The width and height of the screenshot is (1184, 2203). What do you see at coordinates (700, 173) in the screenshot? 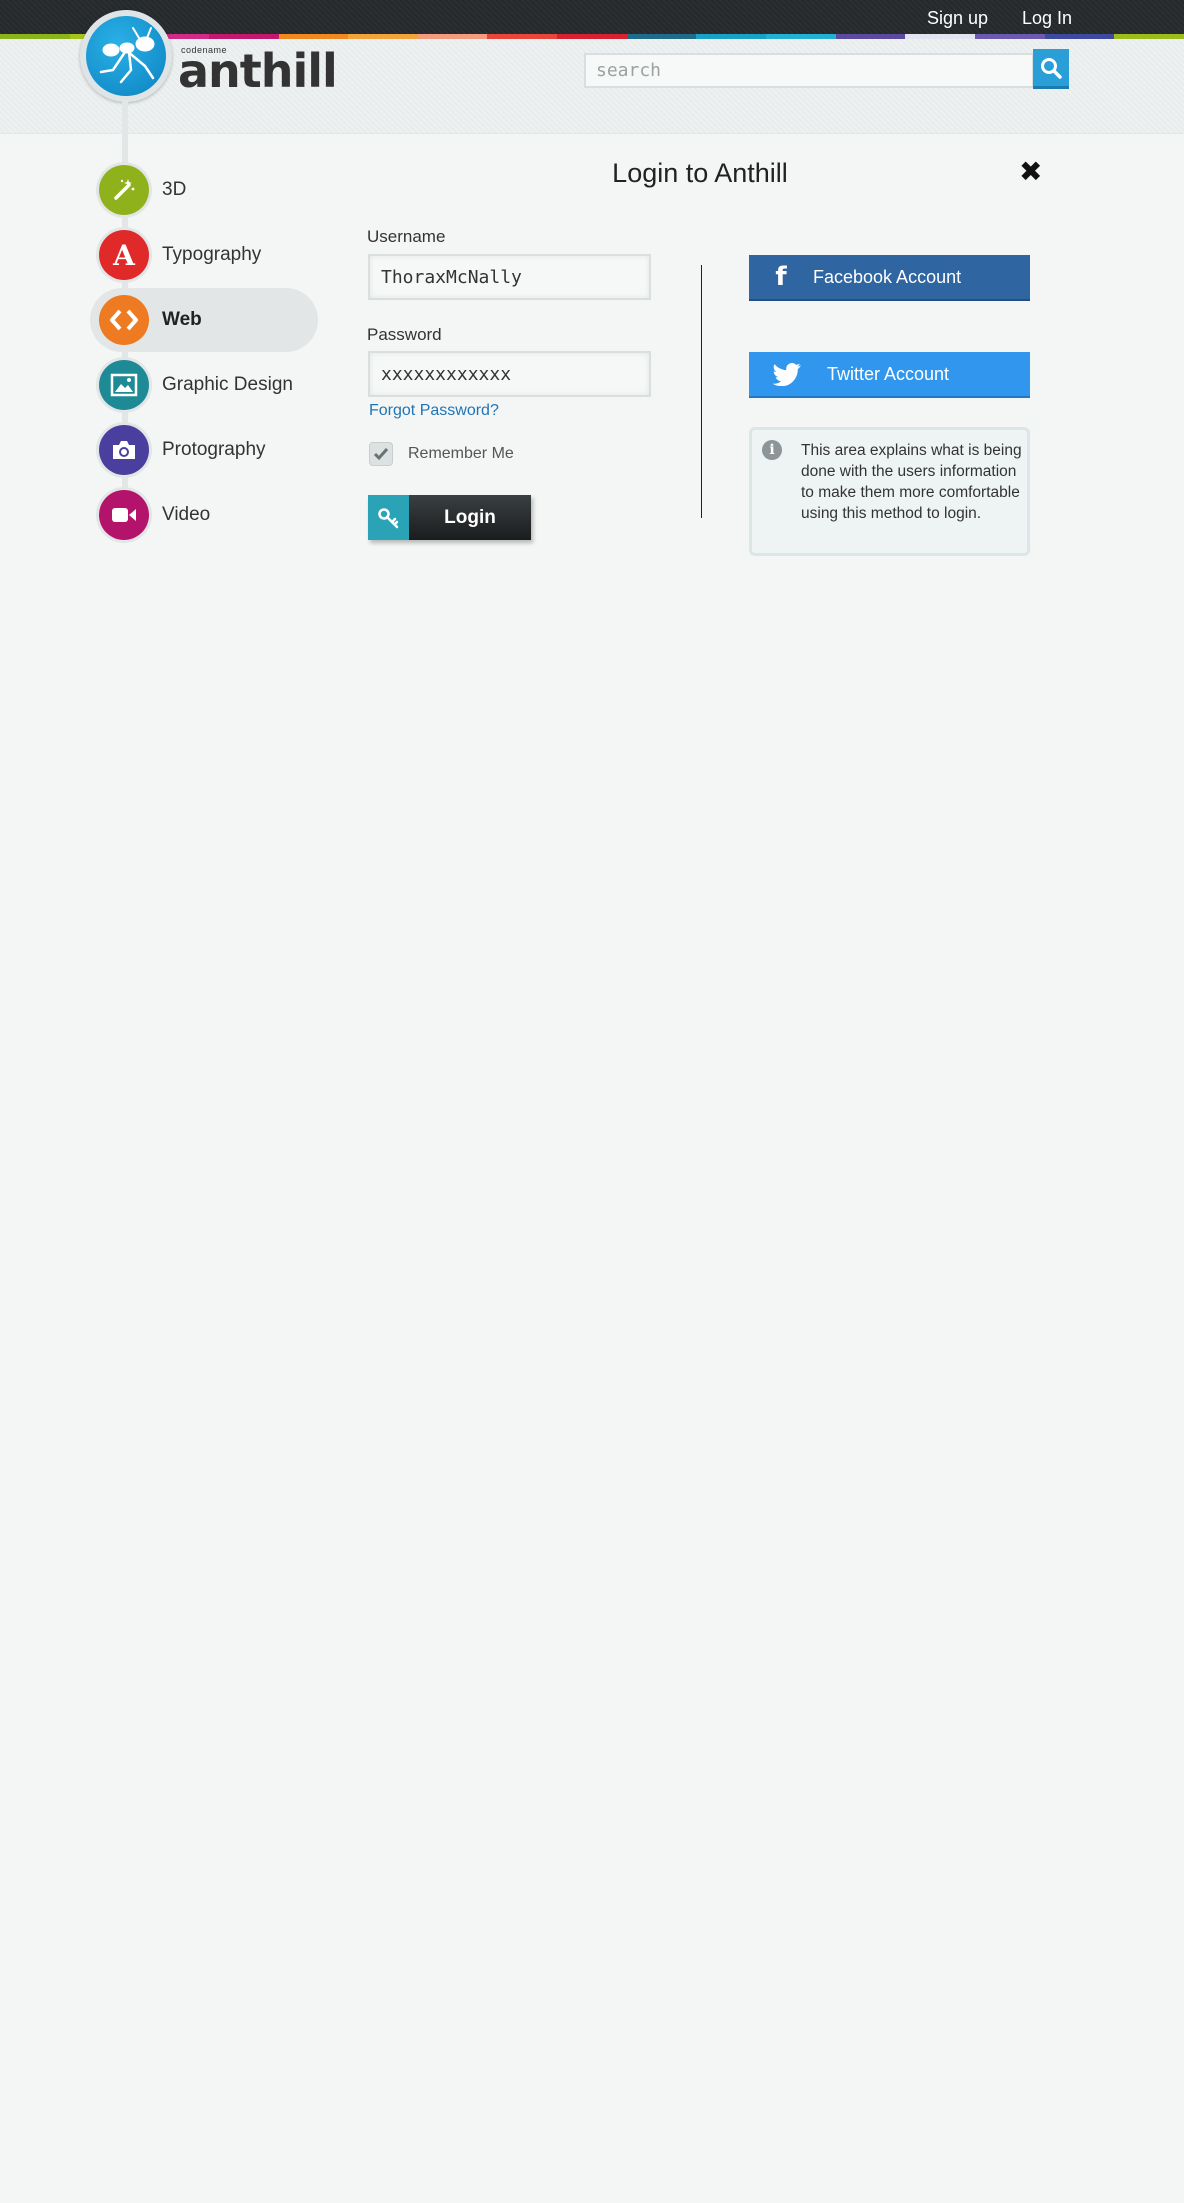
I see `page-title: Login to Anthill` at bounding box center [700, 173].